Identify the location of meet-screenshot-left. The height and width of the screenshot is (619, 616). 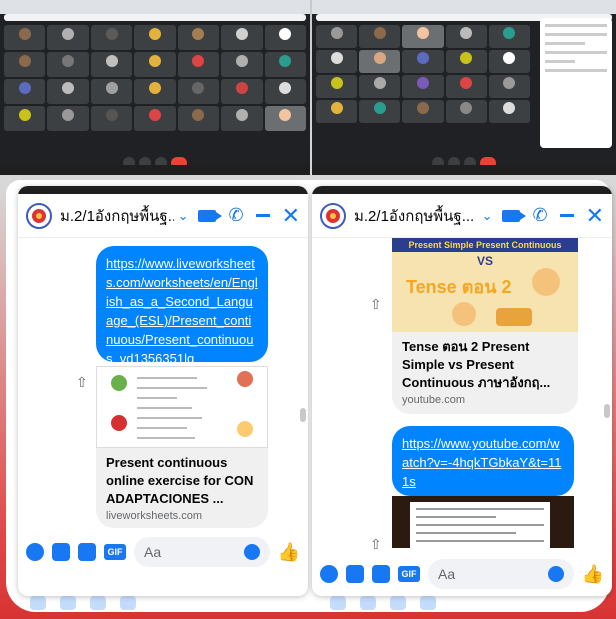
(155, 87).